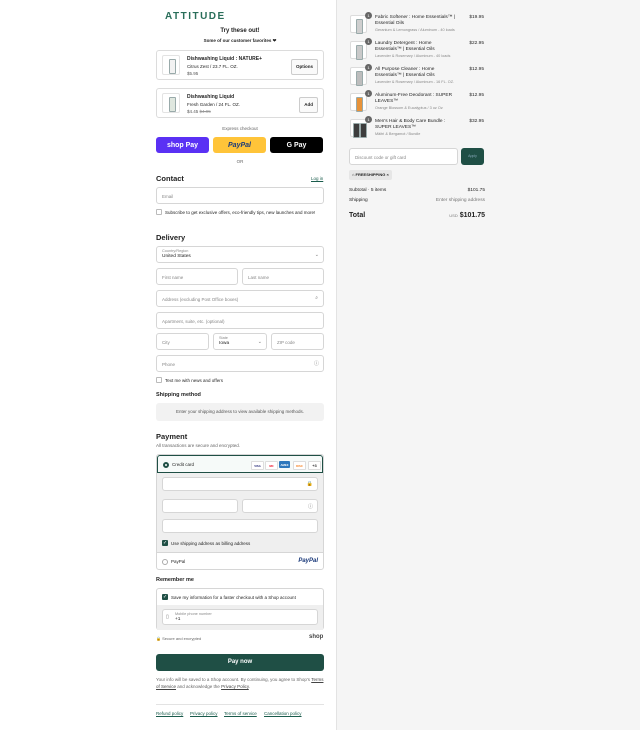 The height and width of the screenshot is (730, 640). I want to click on card-number-field: 🔒, so click(240, 484).